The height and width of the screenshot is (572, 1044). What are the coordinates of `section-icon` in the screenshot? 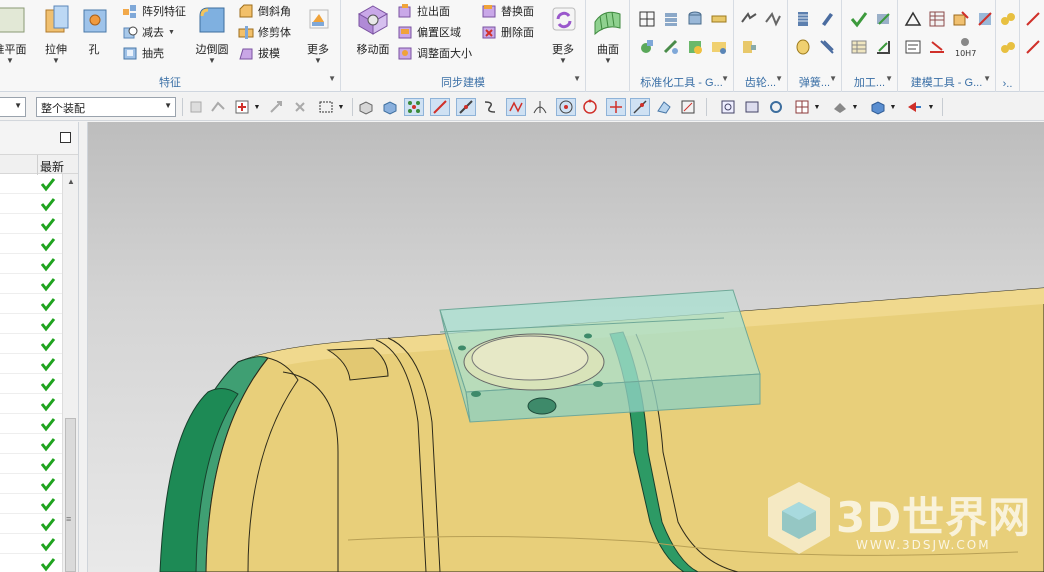 It's located at (985, 19).